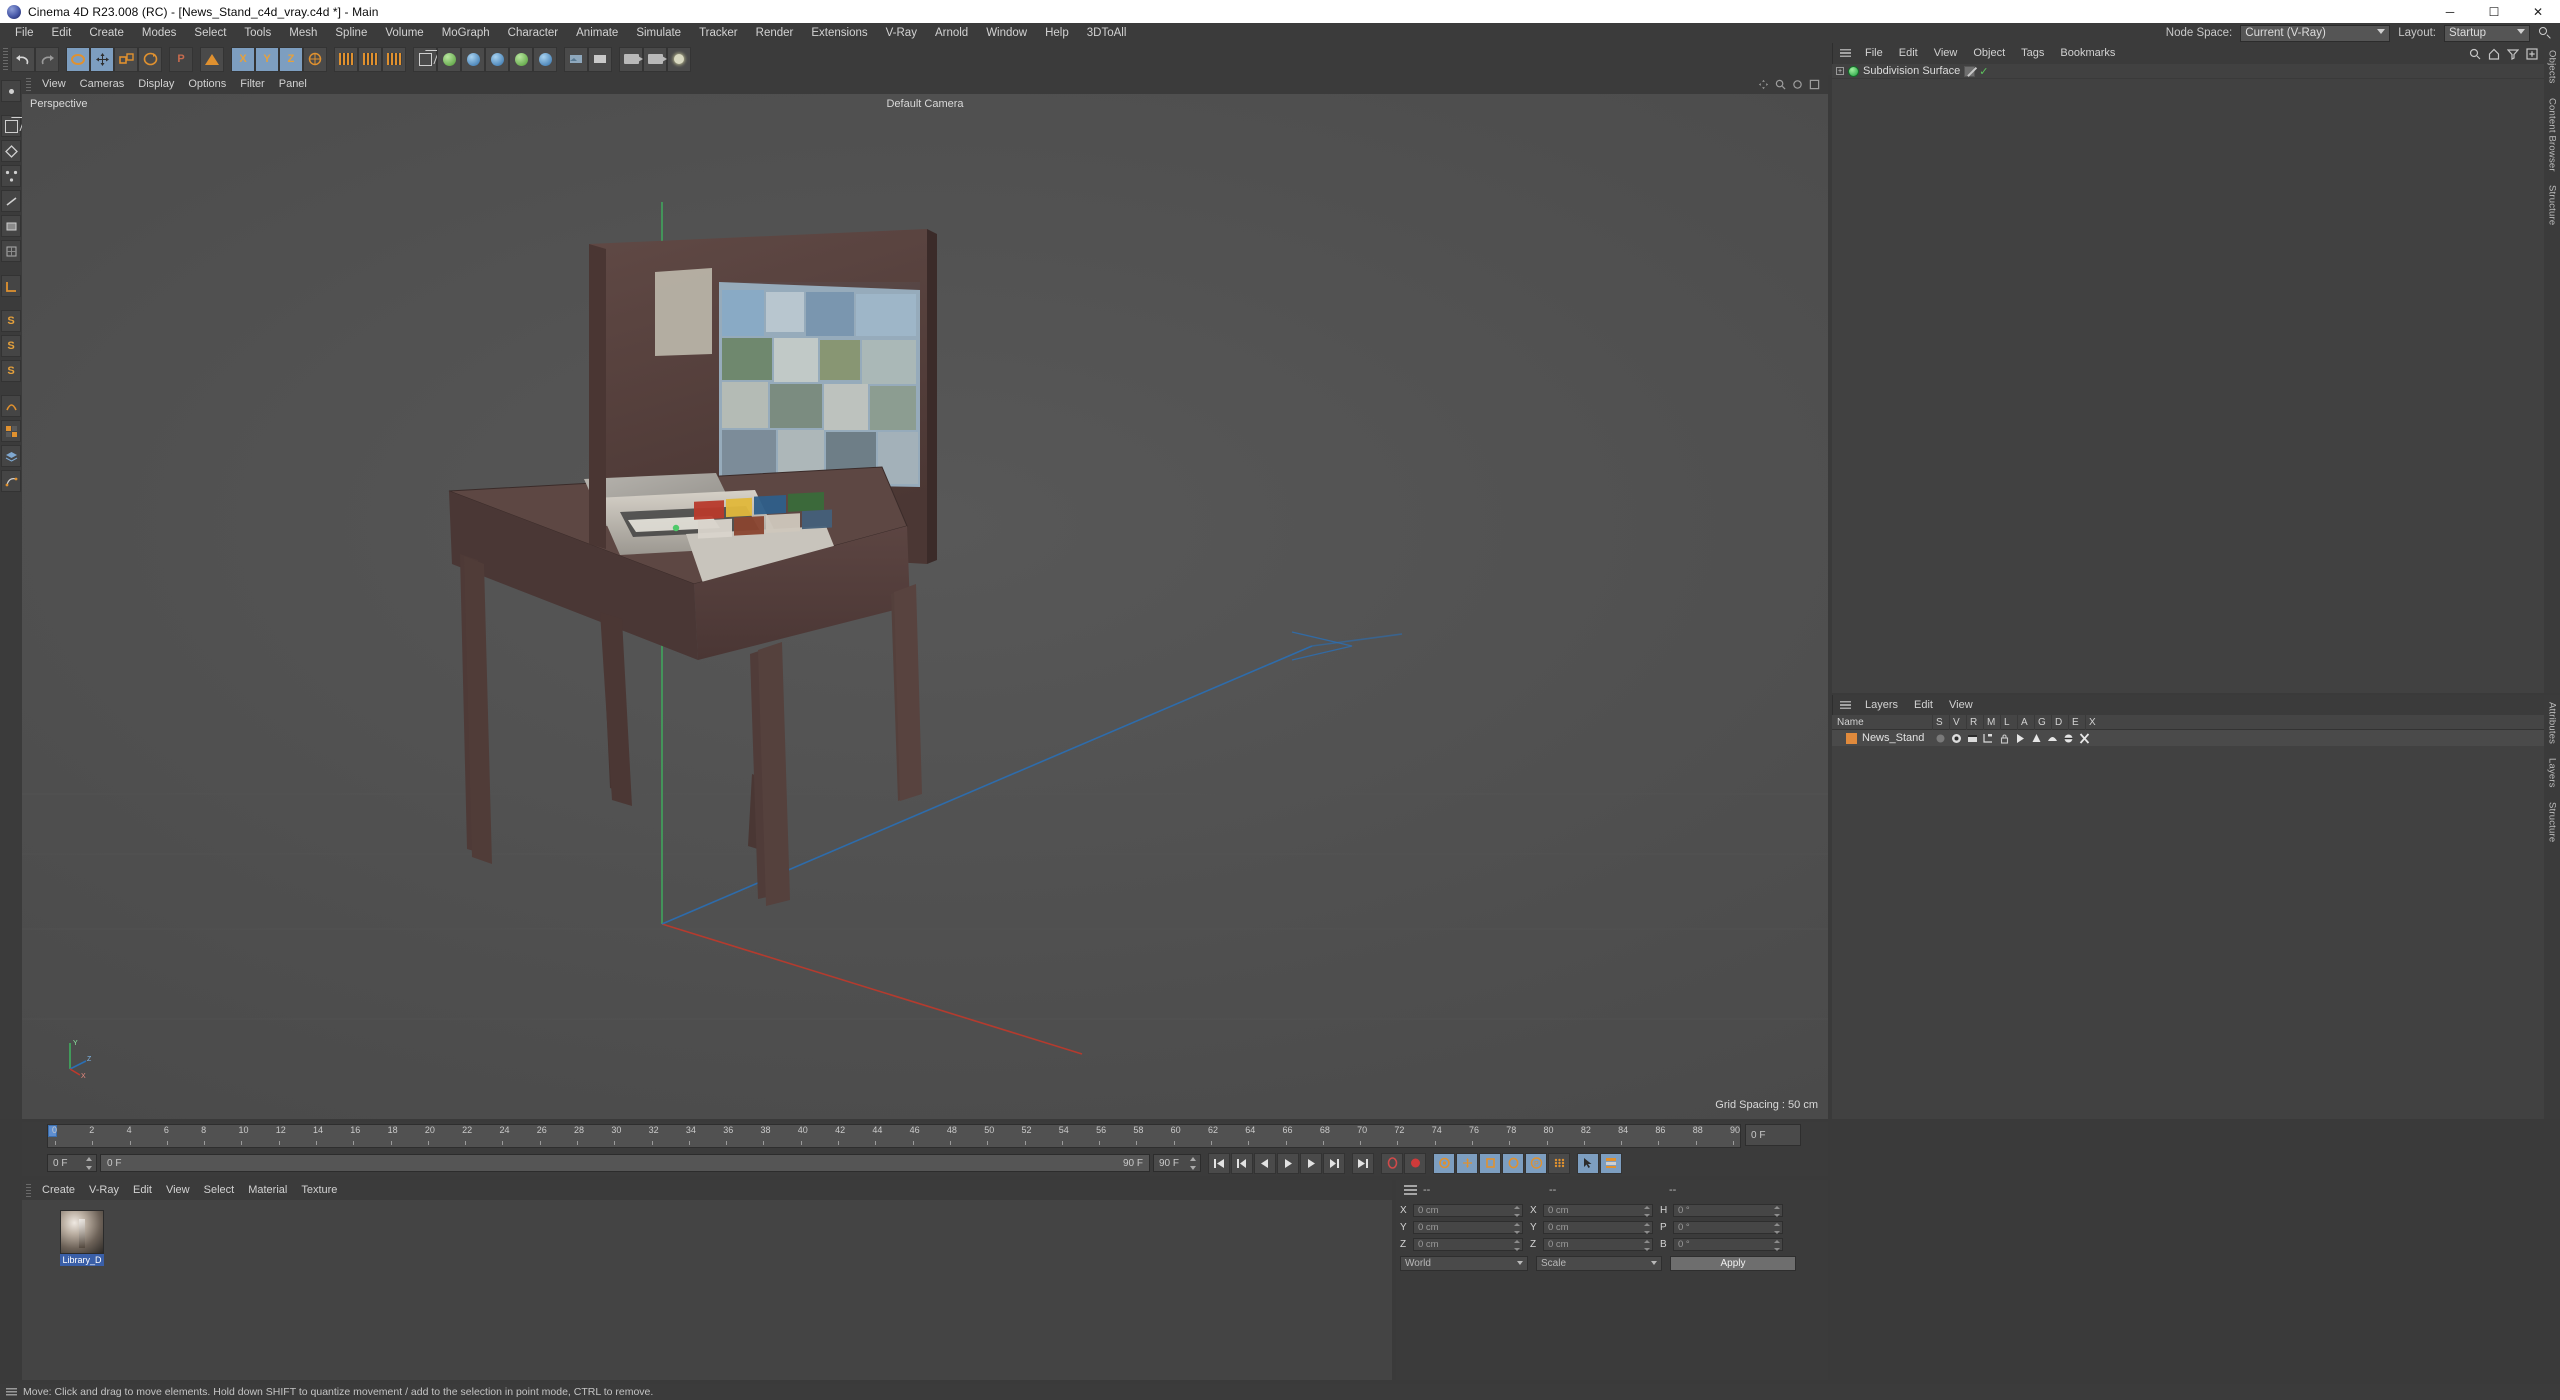 Image resolution: width=2560 pixels, height=1400 pixels. Describe the element at coordinates (425, 59) in the screenshot. I see `cube-primitive-button` at that location.